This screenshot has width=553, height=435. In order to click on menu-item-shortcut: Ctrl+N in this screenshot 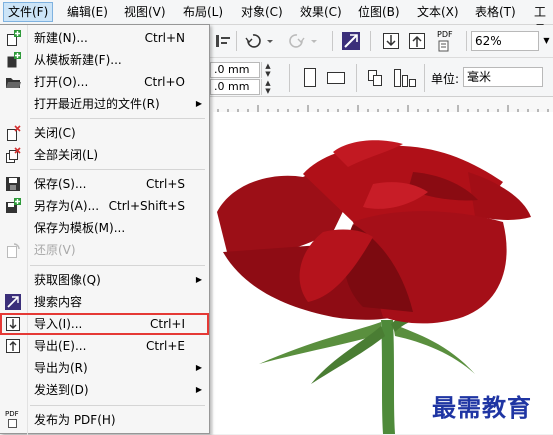, I will do `click(164, 38)`.